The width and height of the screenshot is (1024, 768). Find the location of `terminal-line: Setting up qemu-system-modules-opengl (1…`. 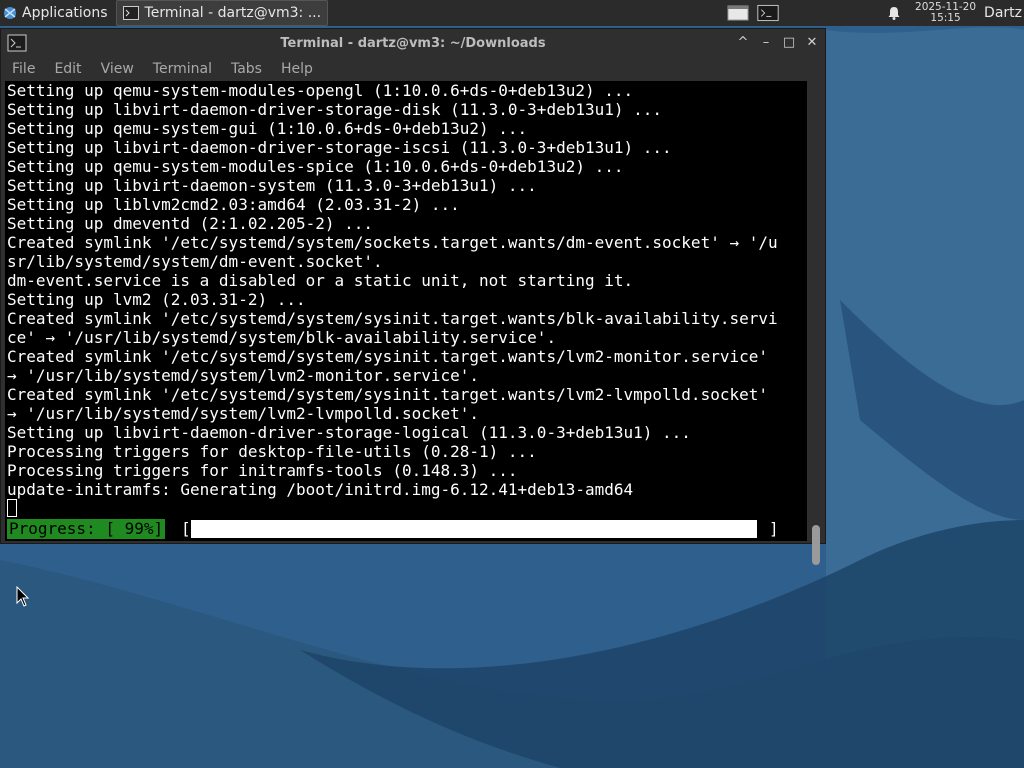

terminal-line: Setting up qemu-system-modules-opengl (1… is located at coordinates (320, 90).